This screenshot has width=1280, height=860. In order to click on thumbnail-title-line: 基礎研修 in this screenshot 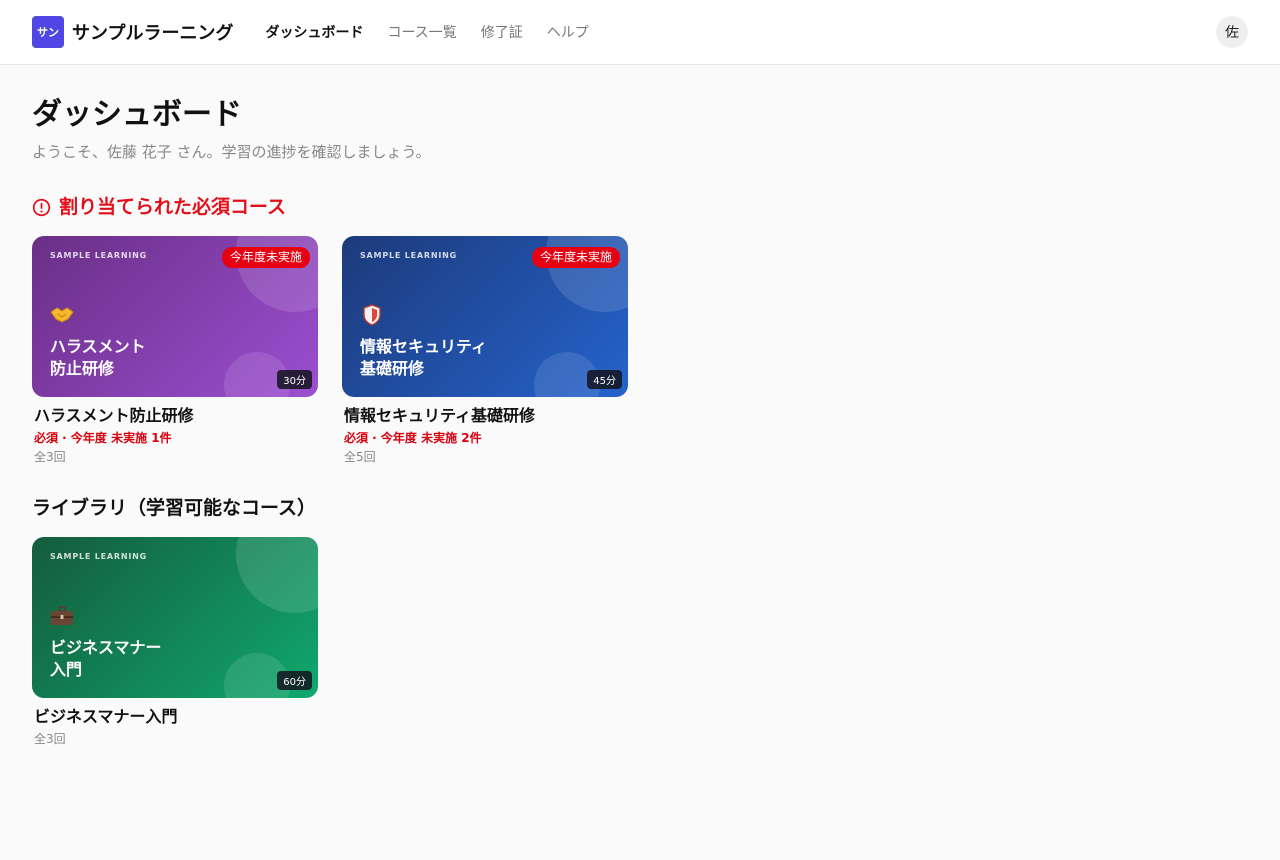, I will do `click(392, 368)`.